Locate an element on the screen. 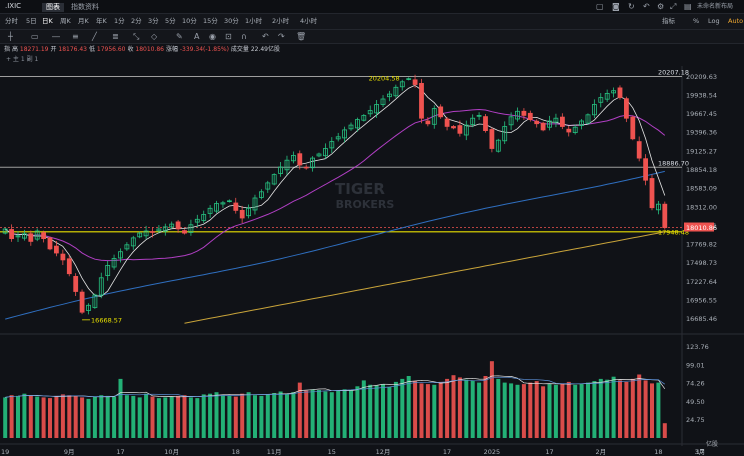 The height and width of the screenshot is (456, 744). magnet-icon: ∩ is located at coordinates (244, 37).